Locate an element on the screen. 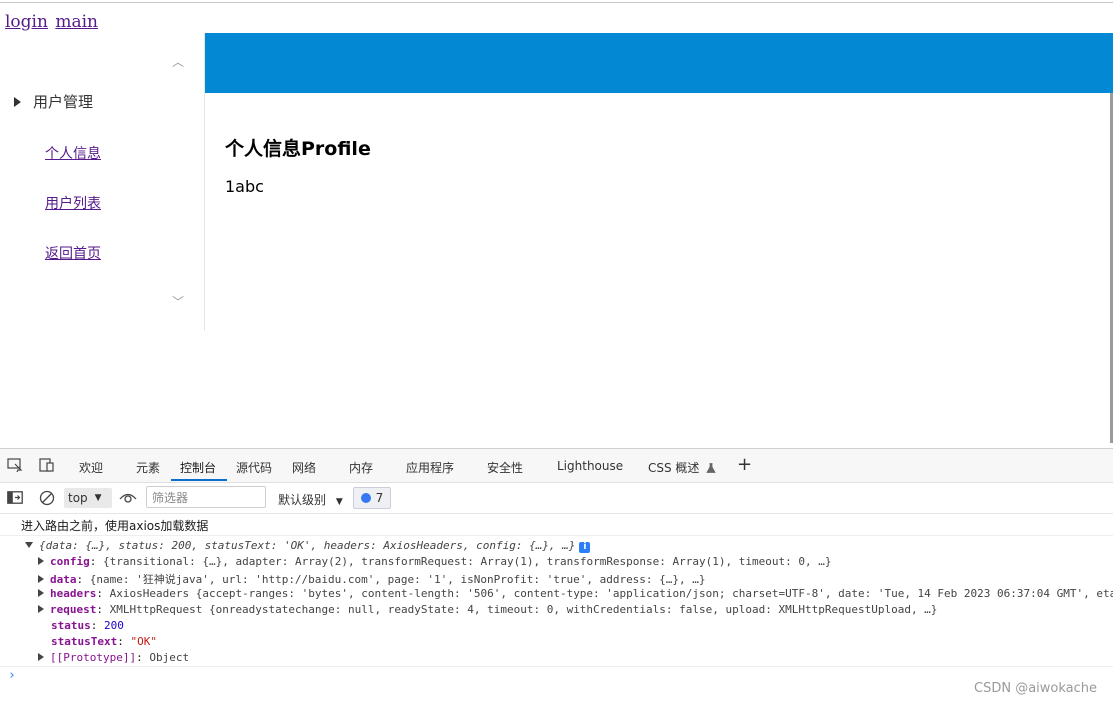 Image resolution: width=1113 pixels, height=706 pixels. sidebar-item-profile: 个人信息 is located at coordinates (73, 153).